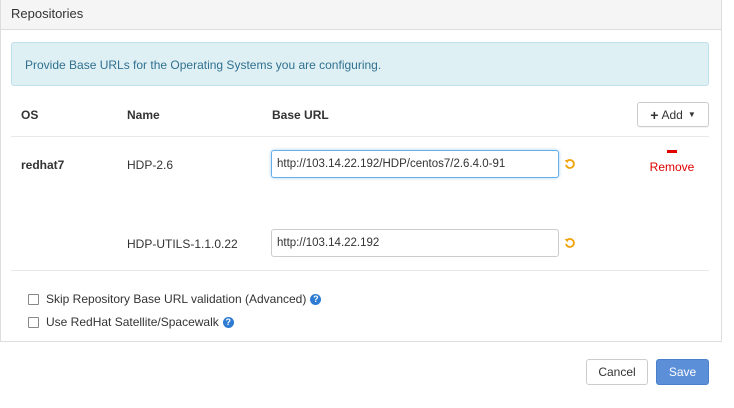 Image resolution: width=734 pixels, height=408 pixels. Describe the element at coordinates (33, 322) in the screenshot. I see `satellite-checkbox` at that location.